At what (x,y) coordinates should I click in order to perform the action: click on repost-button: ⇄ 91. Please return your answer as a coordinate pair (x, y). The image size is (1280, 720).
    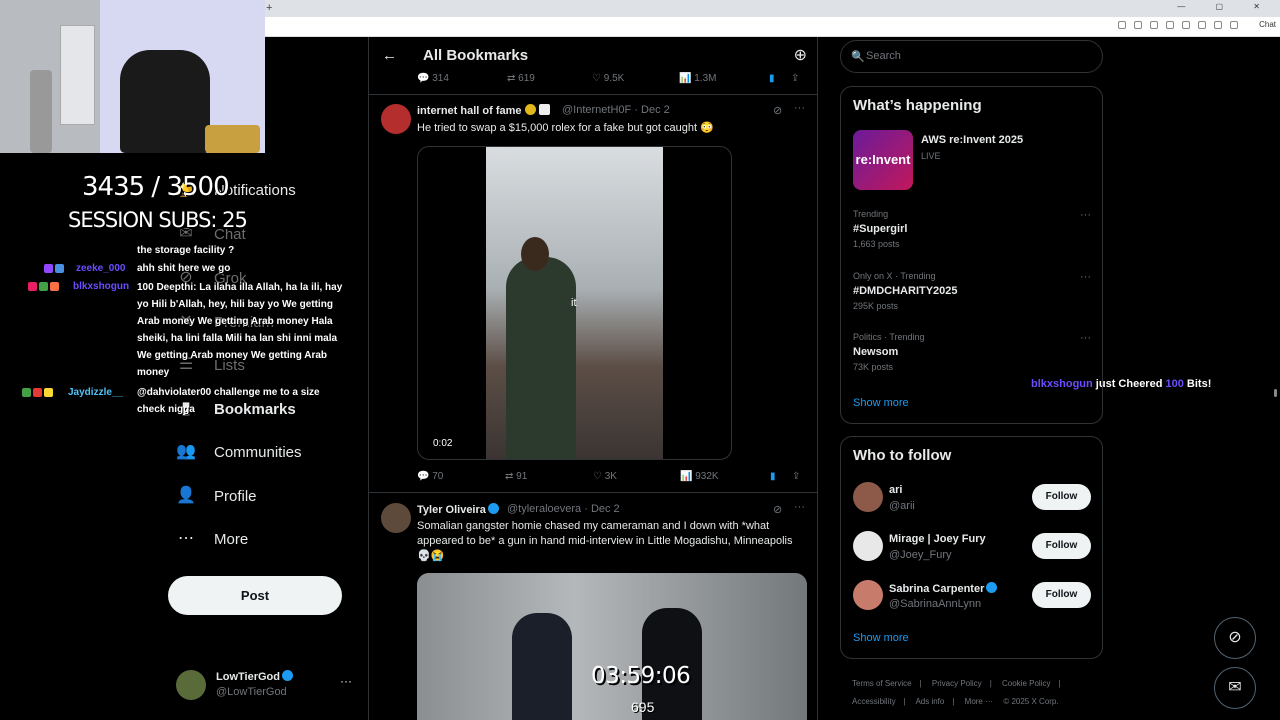
    Looking at the image, I should click on (549, 476).